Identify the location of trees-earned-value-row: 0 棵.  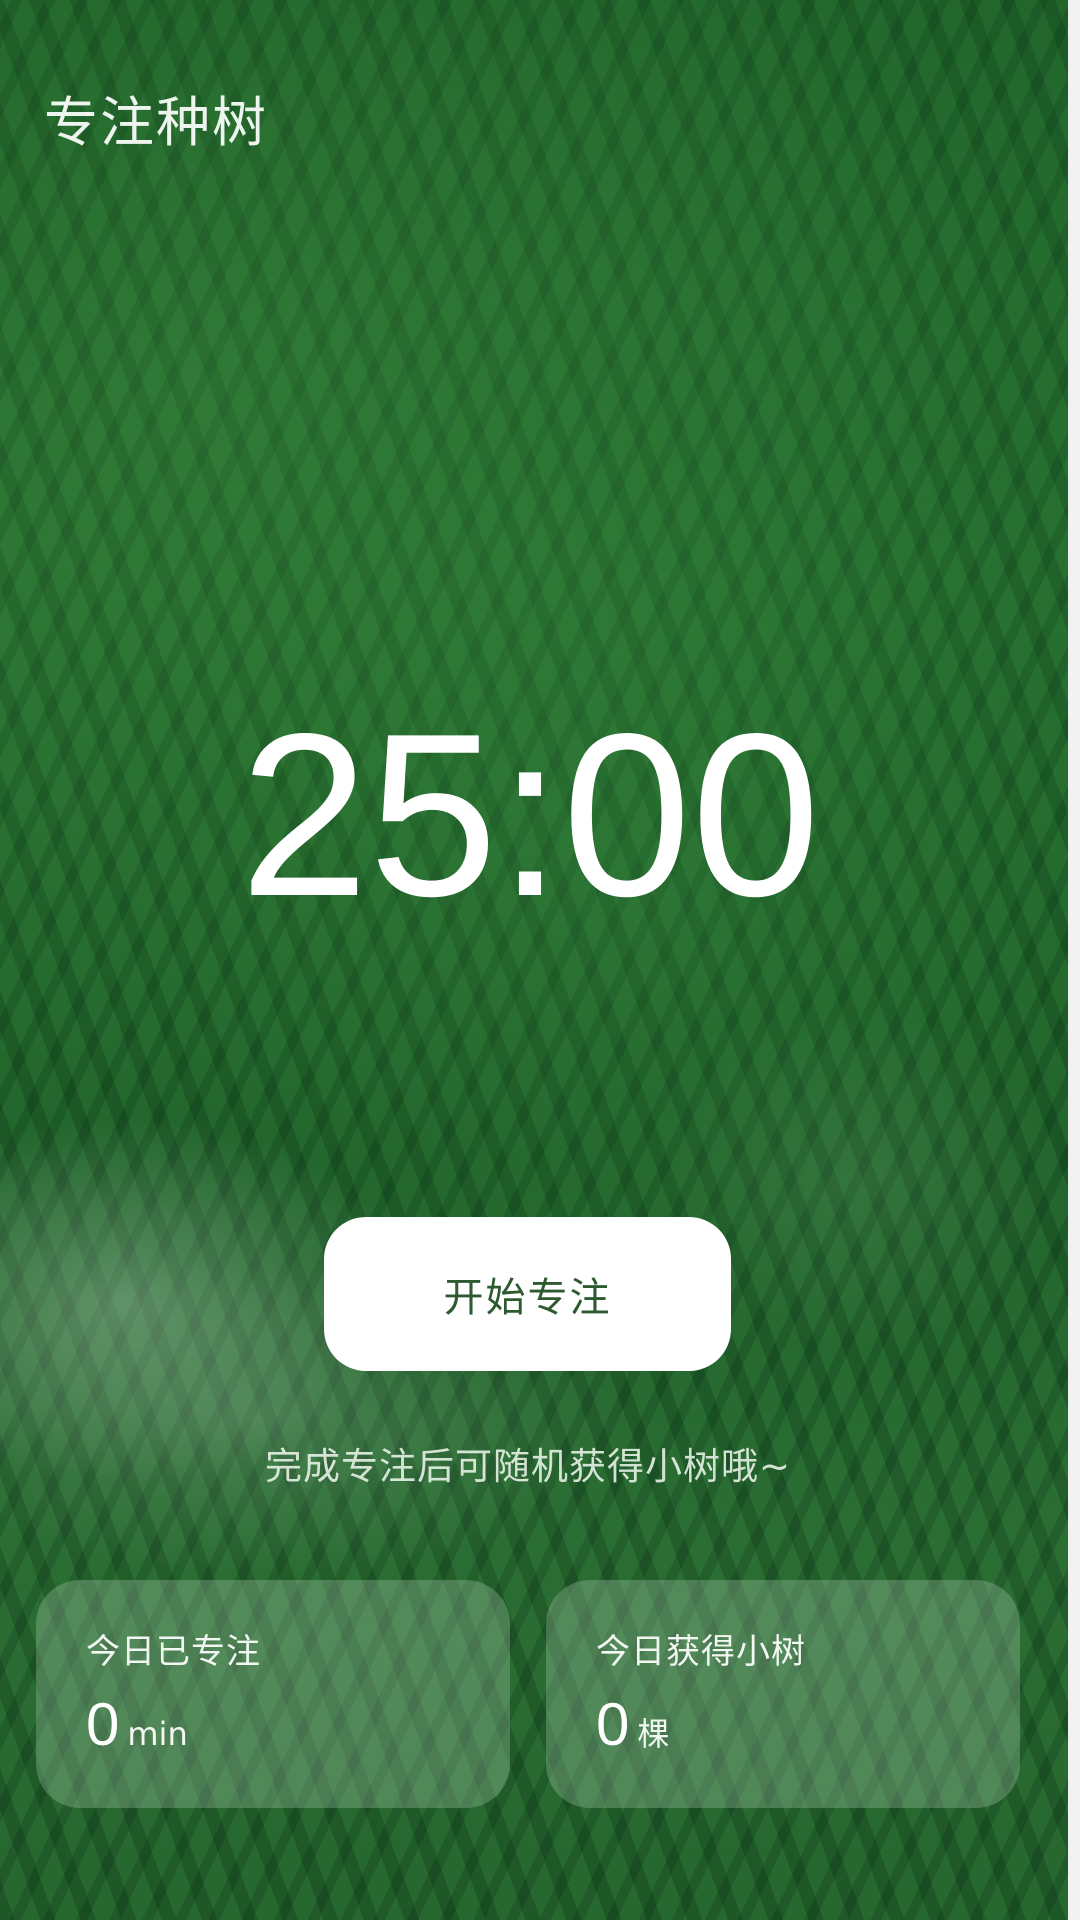
(808, 1725).